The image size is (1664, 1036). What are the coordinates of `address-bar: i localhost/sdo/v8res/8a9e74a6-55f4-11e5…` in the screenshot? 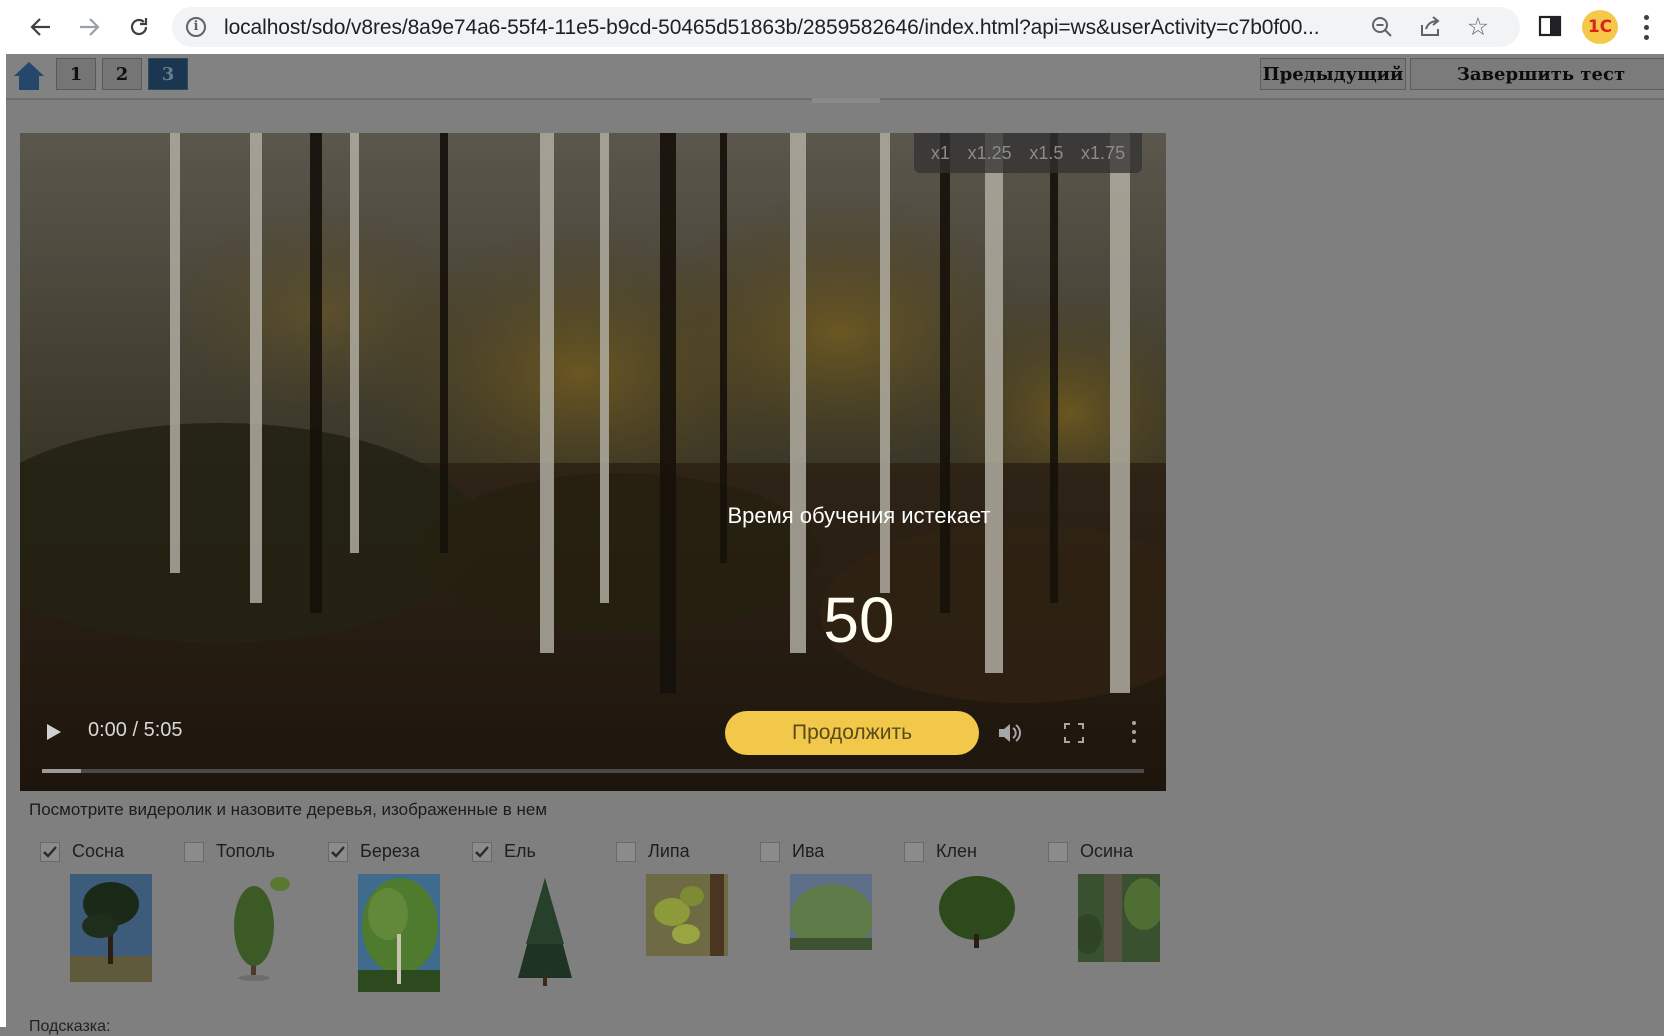 It's located at (846, 27).